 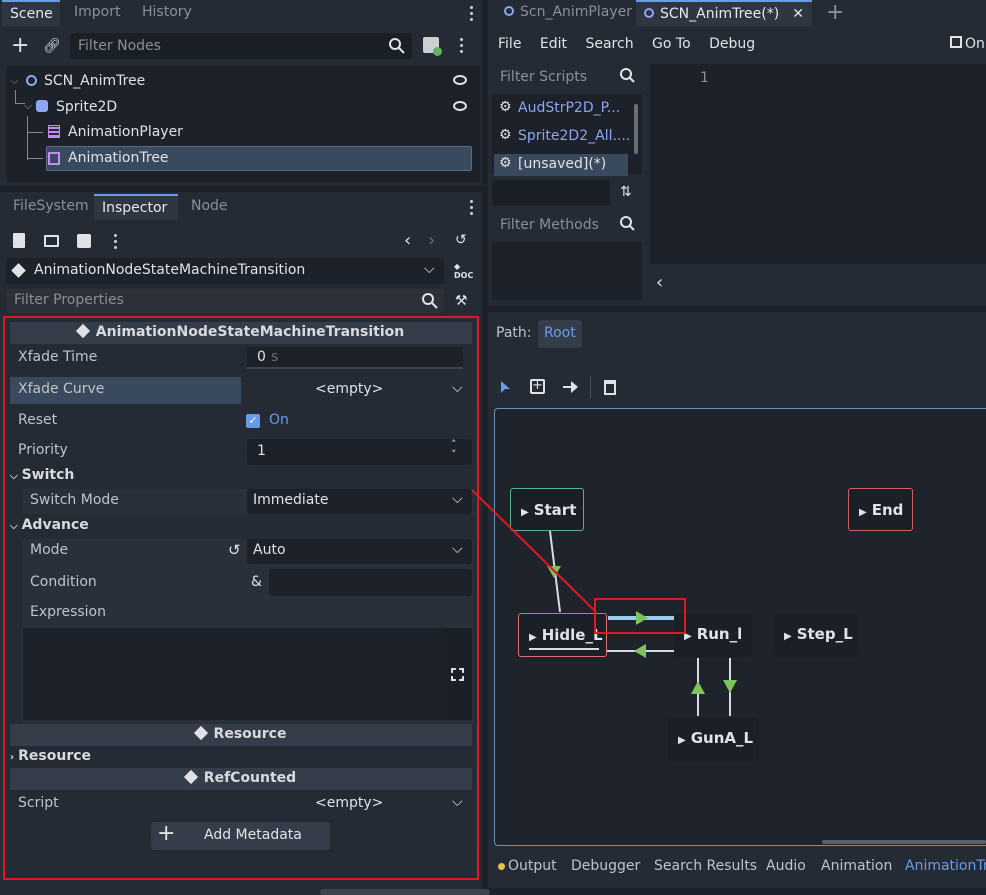 I want to click on inspector-options-icon, so click(x=116, y=242).